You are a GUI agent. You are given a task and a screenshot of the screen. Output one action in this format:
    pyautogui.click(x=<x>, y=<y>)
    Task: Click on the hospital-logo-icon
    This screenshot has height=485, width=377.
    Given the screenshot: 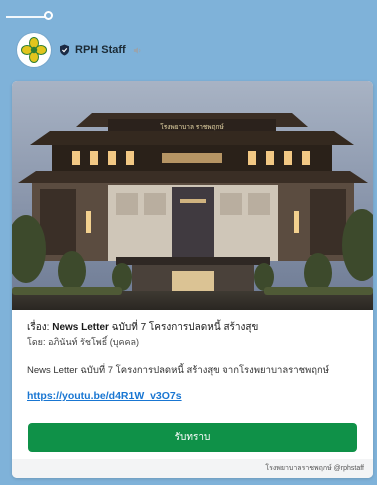 What is the action you would take?
    pyautogui.click(x=34, y=50)
    